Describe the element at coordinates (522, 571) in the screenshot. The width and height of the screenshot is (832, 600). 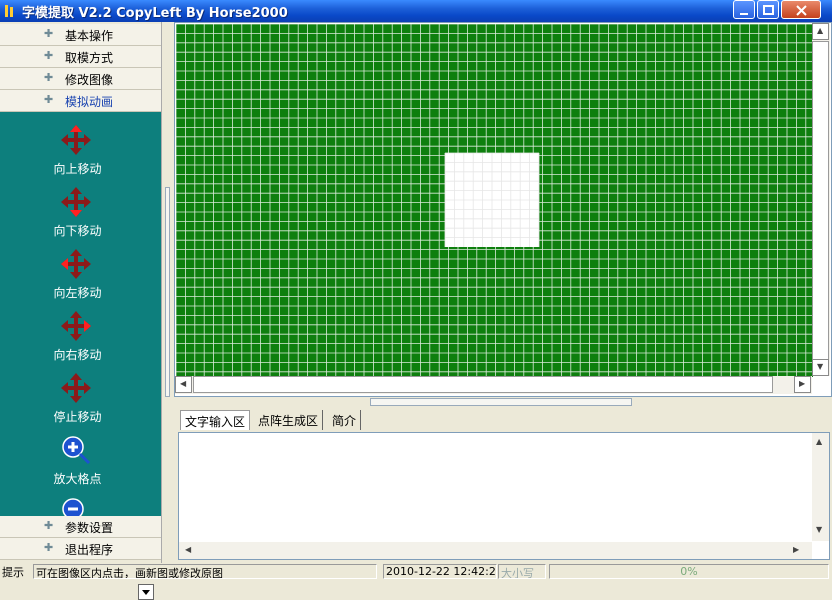
I see `status-caps: 大小写` at that location.